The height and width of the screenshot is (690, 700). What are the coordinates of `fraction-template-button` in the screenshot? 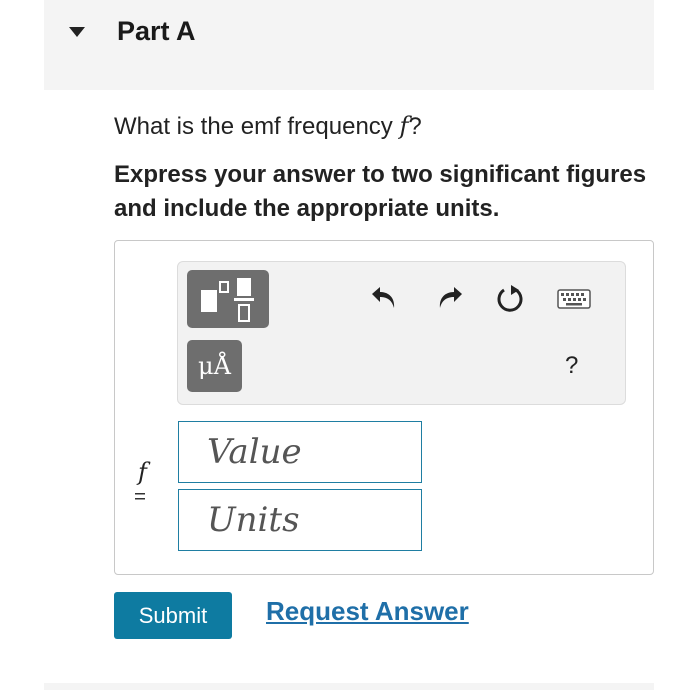 It's located at (228, 299).